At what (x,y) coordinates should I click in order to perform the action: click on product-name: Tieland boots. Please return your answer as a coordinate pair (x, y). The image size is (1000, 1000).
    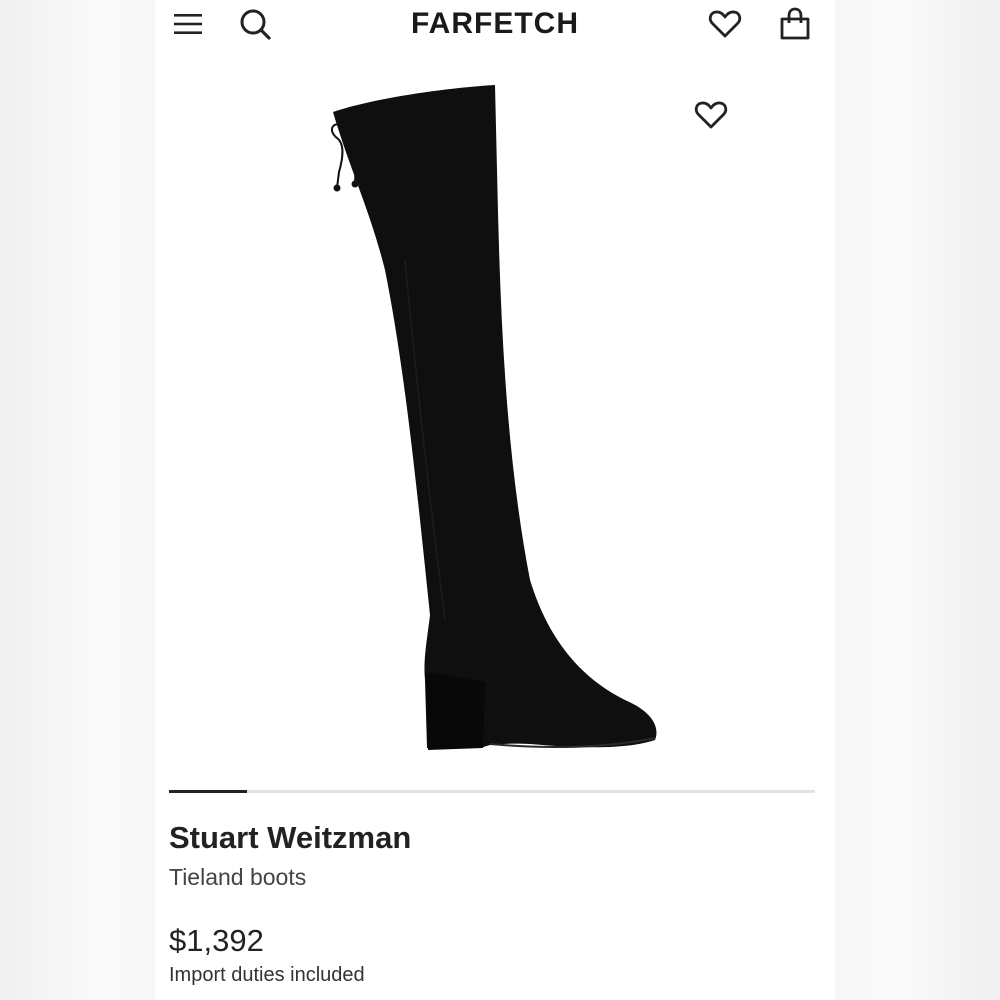
    Looking at the image, I should click on (238, 877).